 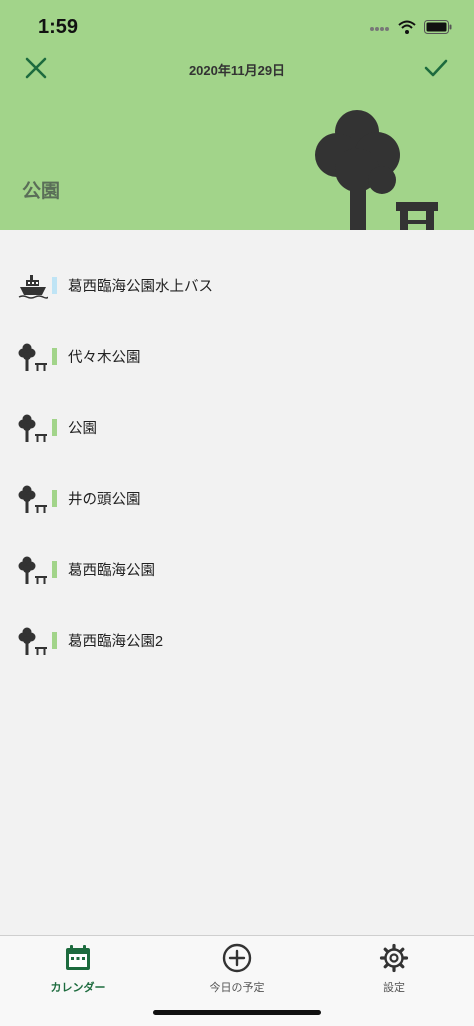 What do you see at coordinates (237, 427) in the screenshot?
I see `list-item: 公園` at bounding box center [237, 427].